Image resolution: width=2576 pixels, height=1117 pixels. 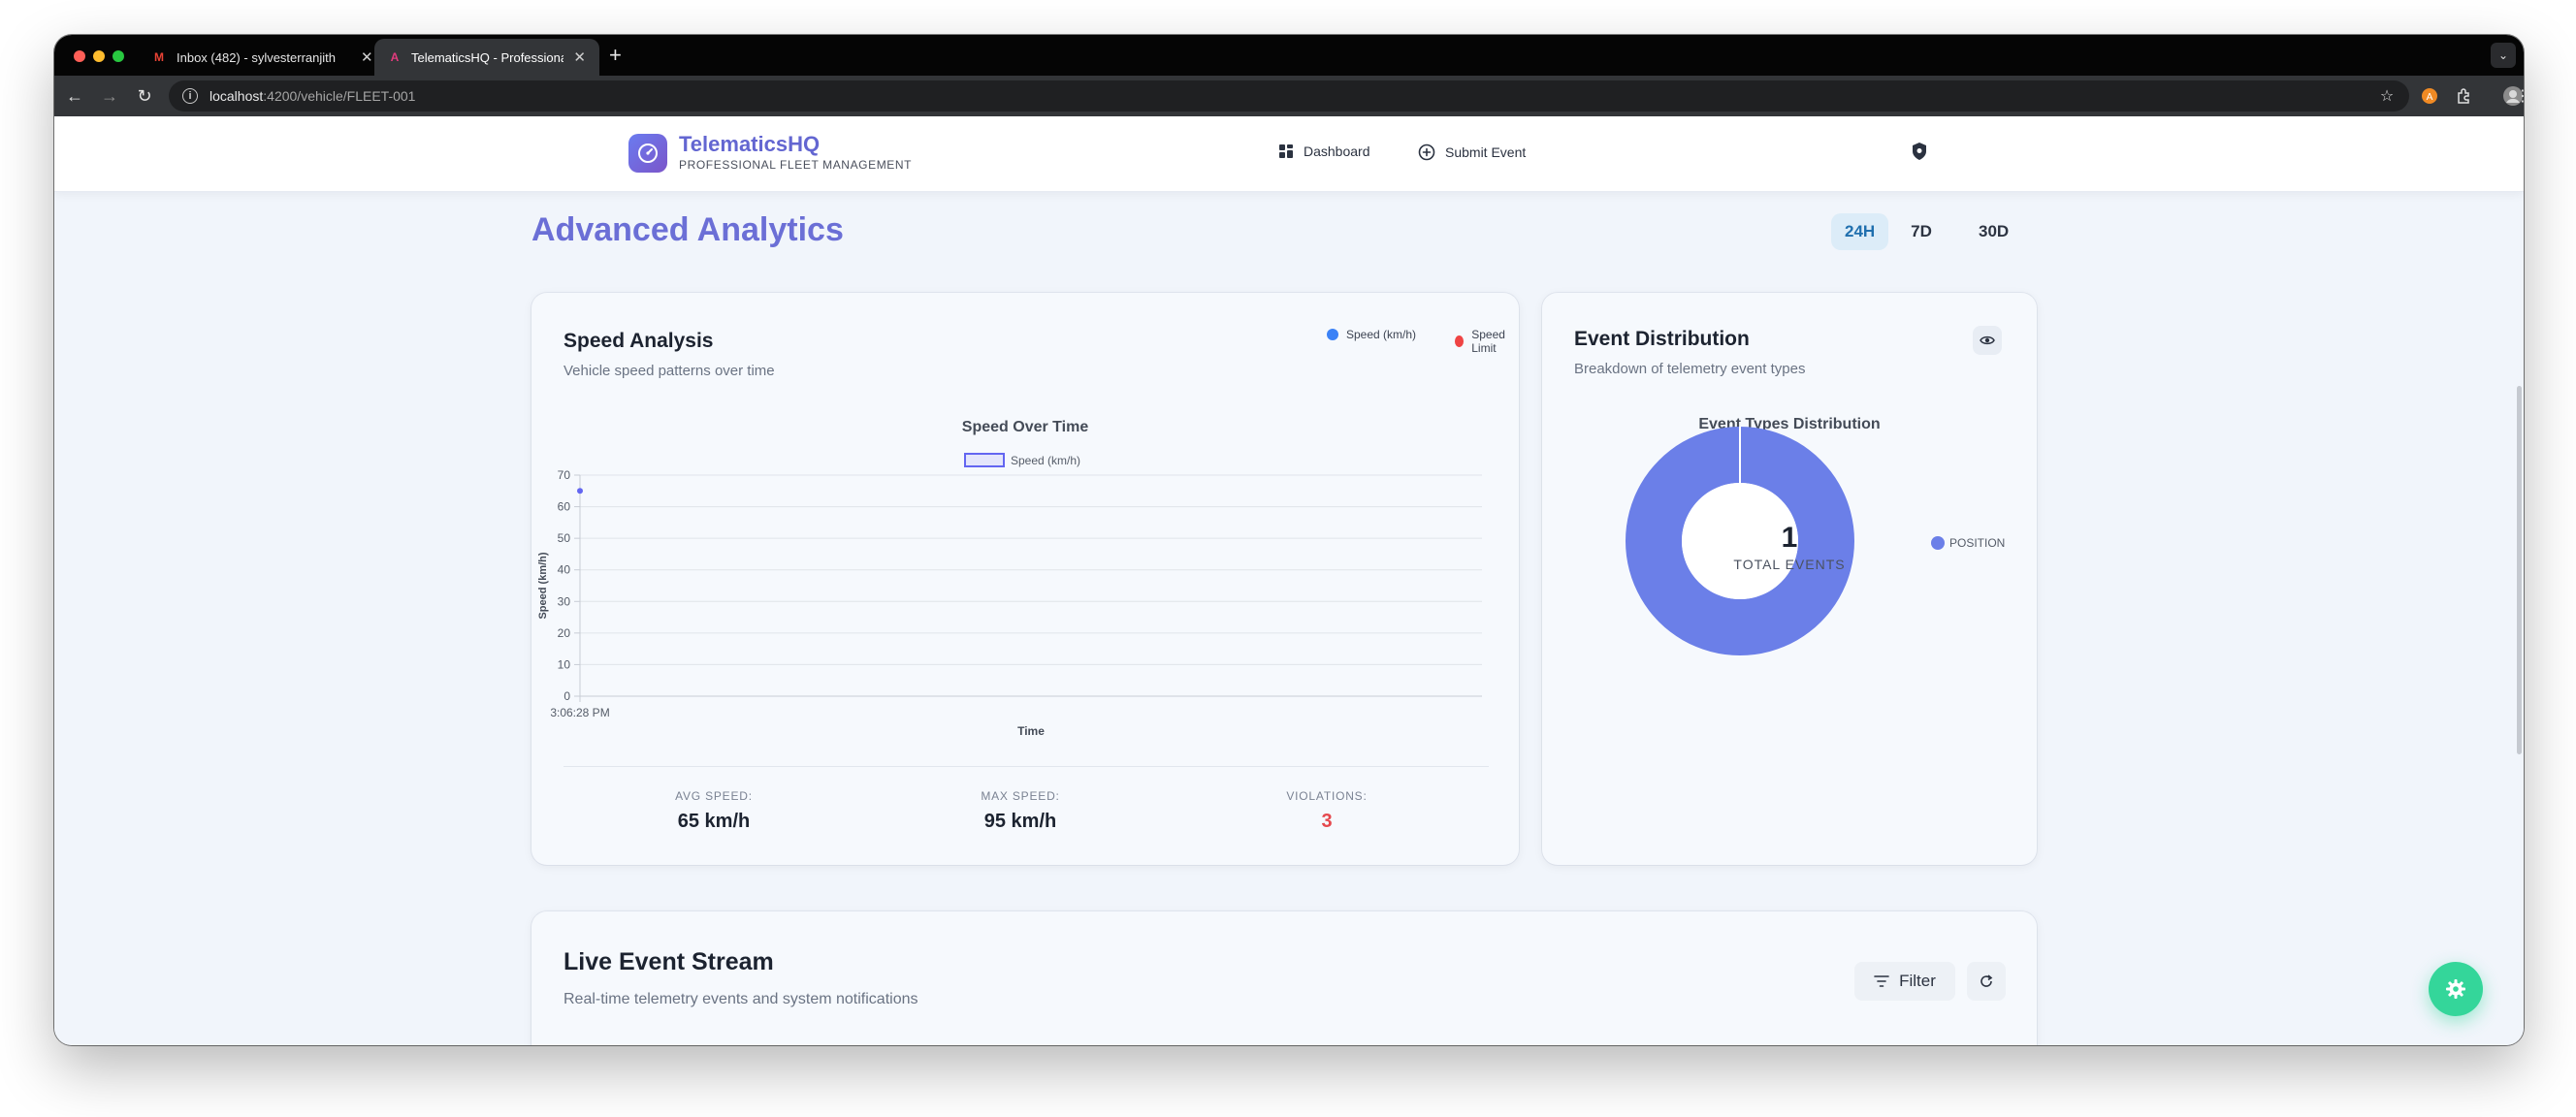 I want to click on gmail-icon: M, so click(x=159, y=57).